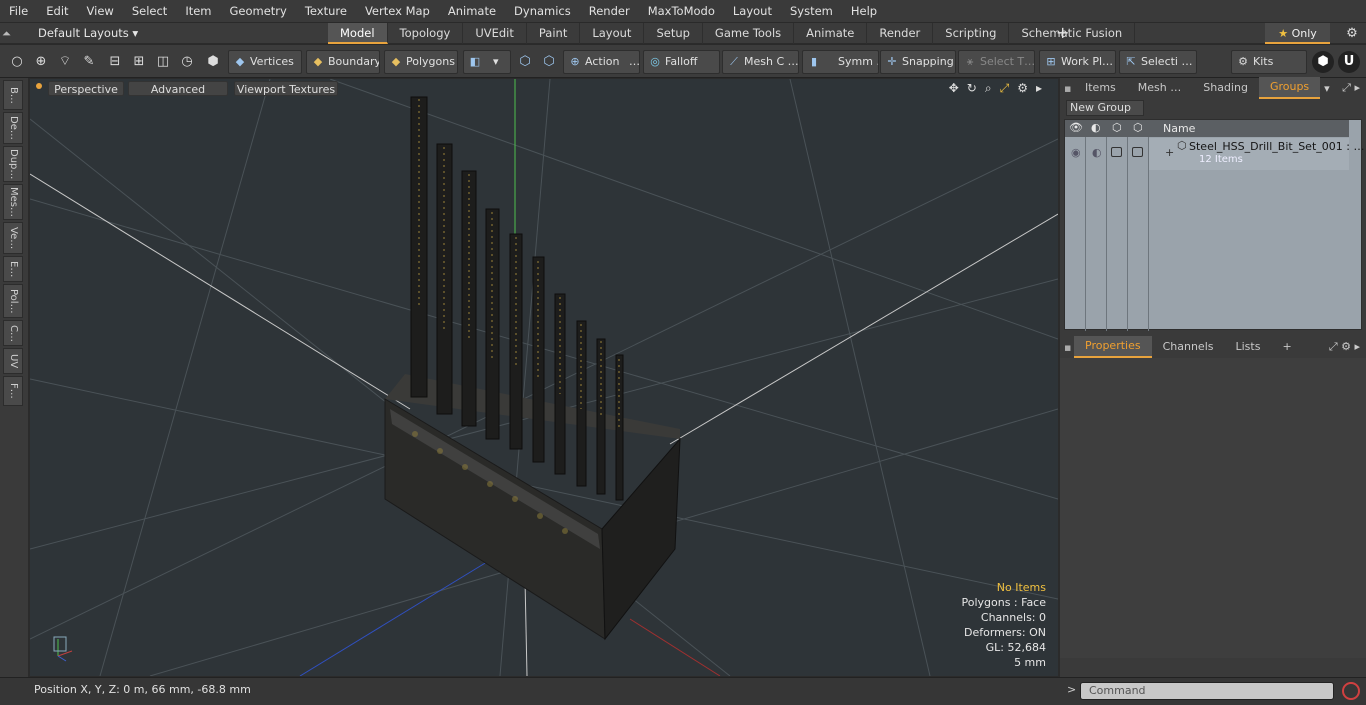  I want to click on eye-icon: 👁, so click(1076, 127).